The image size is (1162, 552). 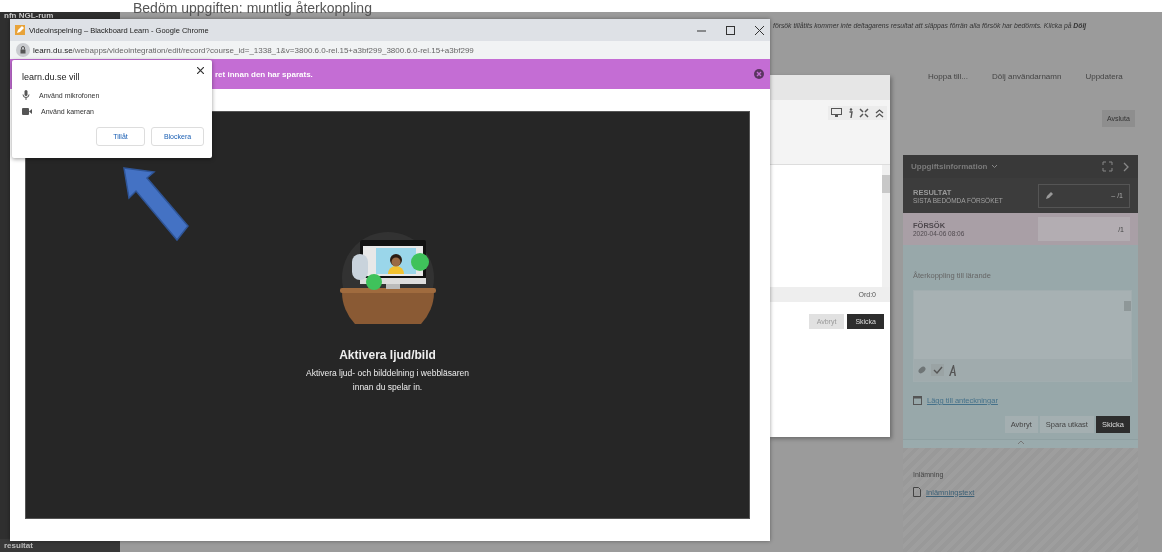 What do you see at coordinates (23, 50) in the screenshot?
I see `lock-icon` at bounding box center [23, 50].